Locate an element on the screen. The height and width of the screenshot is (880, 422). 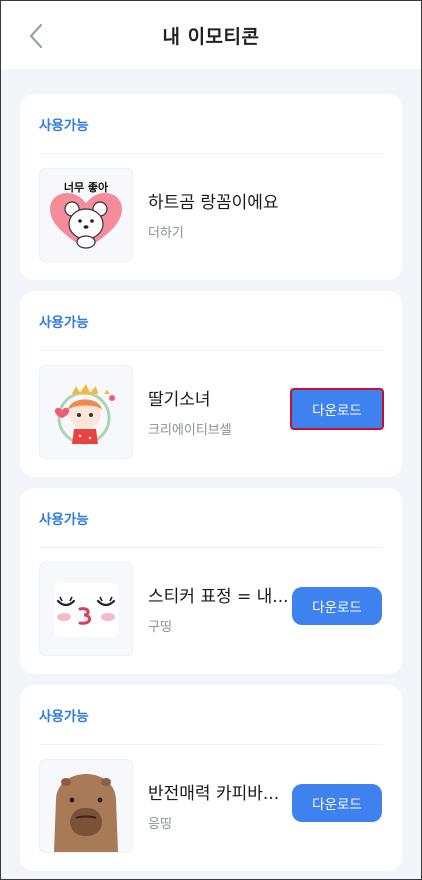
emoticon-thumbnail: 너무 좋아 is located at coordinates (86, 215).